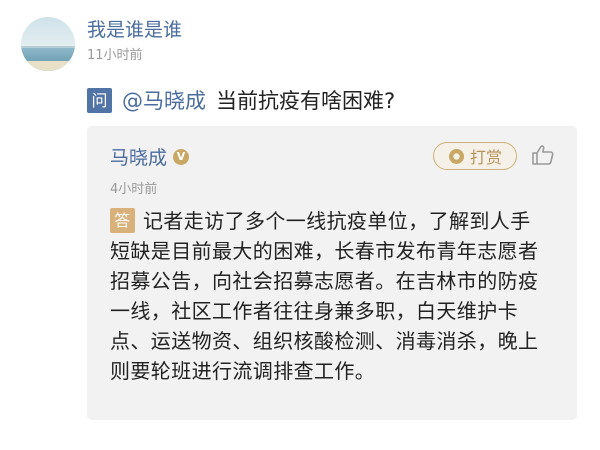  I want to click on user-avatar, so click(48, 44).